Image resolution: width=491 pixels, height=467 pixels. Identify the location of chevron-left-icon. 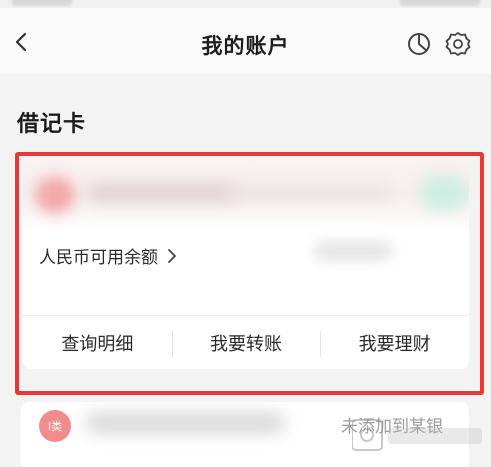
(21, 42).